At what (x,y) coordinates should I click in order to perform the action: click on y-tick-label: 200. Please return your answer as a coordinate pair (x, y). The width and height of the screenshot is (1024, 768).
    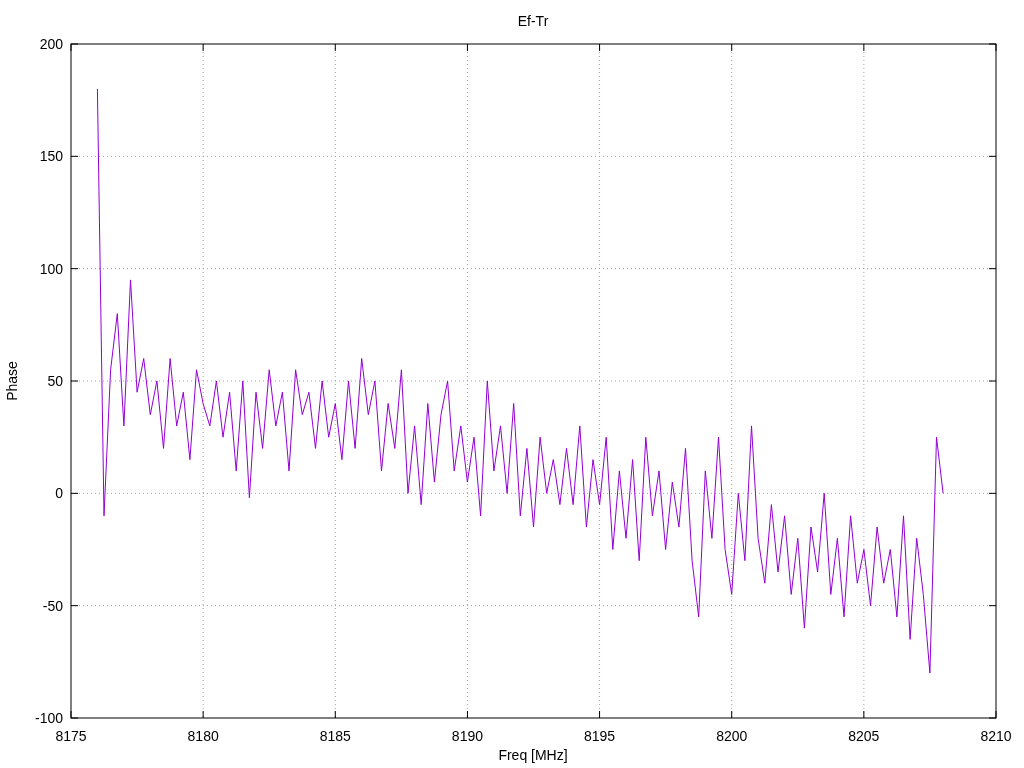
    Looking at the image, I should click on (51, 44).